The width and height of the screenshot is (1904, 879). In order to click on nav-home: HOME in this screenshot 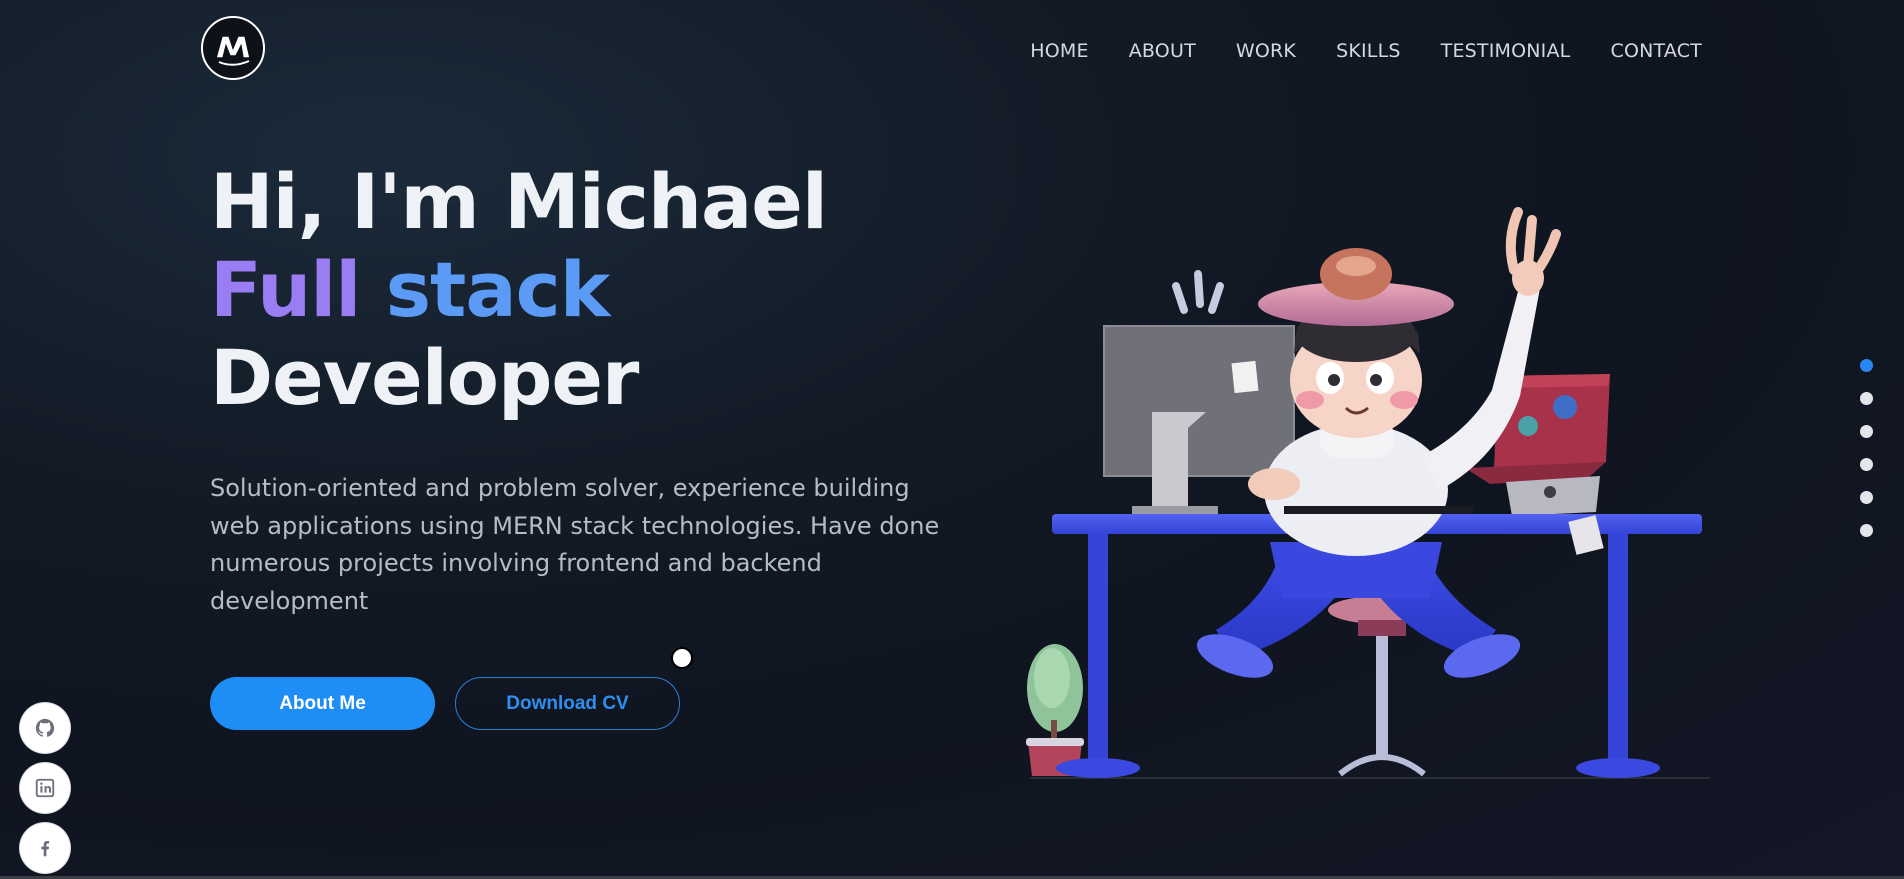, I will do `click(1059, 51)`.